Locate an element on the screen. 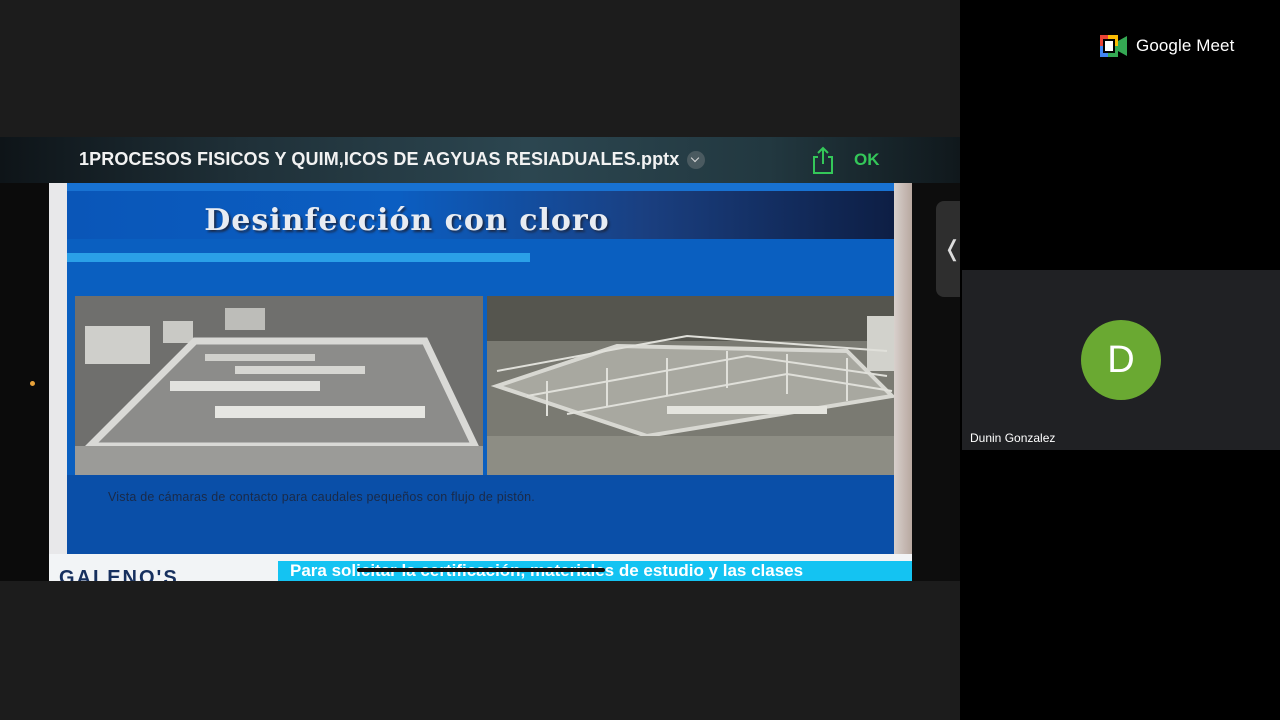 Image resolution: width=1280 pixels, height=720 pixels. chevron-left-icon: ❬ is located at coordinates (952, 249).